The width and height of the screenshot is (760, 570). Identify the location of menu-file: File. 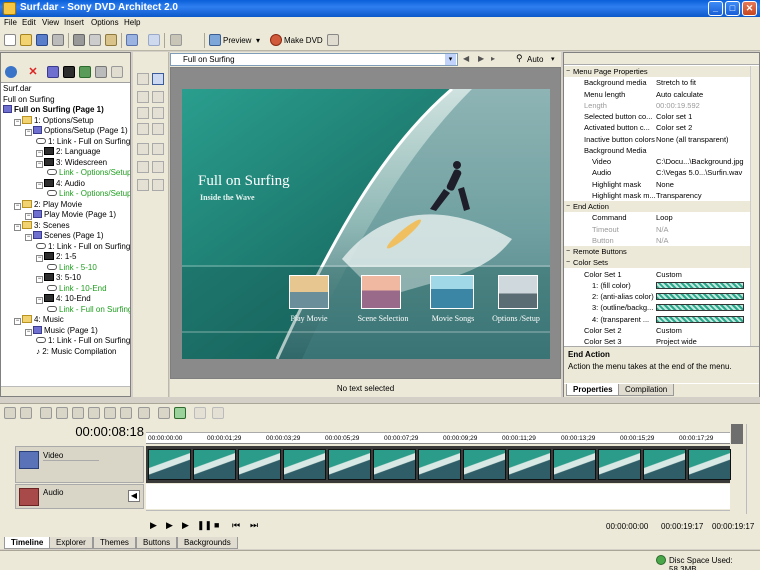
(10, 22).